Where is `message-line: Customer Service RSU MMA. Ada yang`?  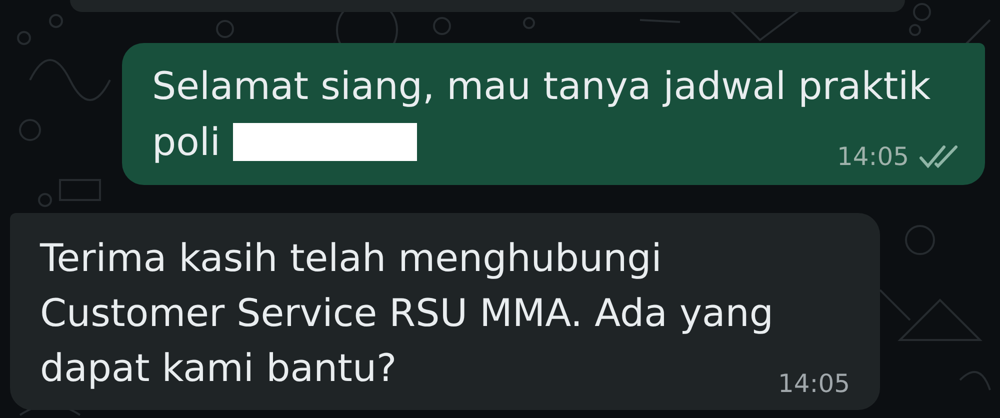
message-line: Customer Service RSU MMA. Ada yang is located at coordinates (407, 313).